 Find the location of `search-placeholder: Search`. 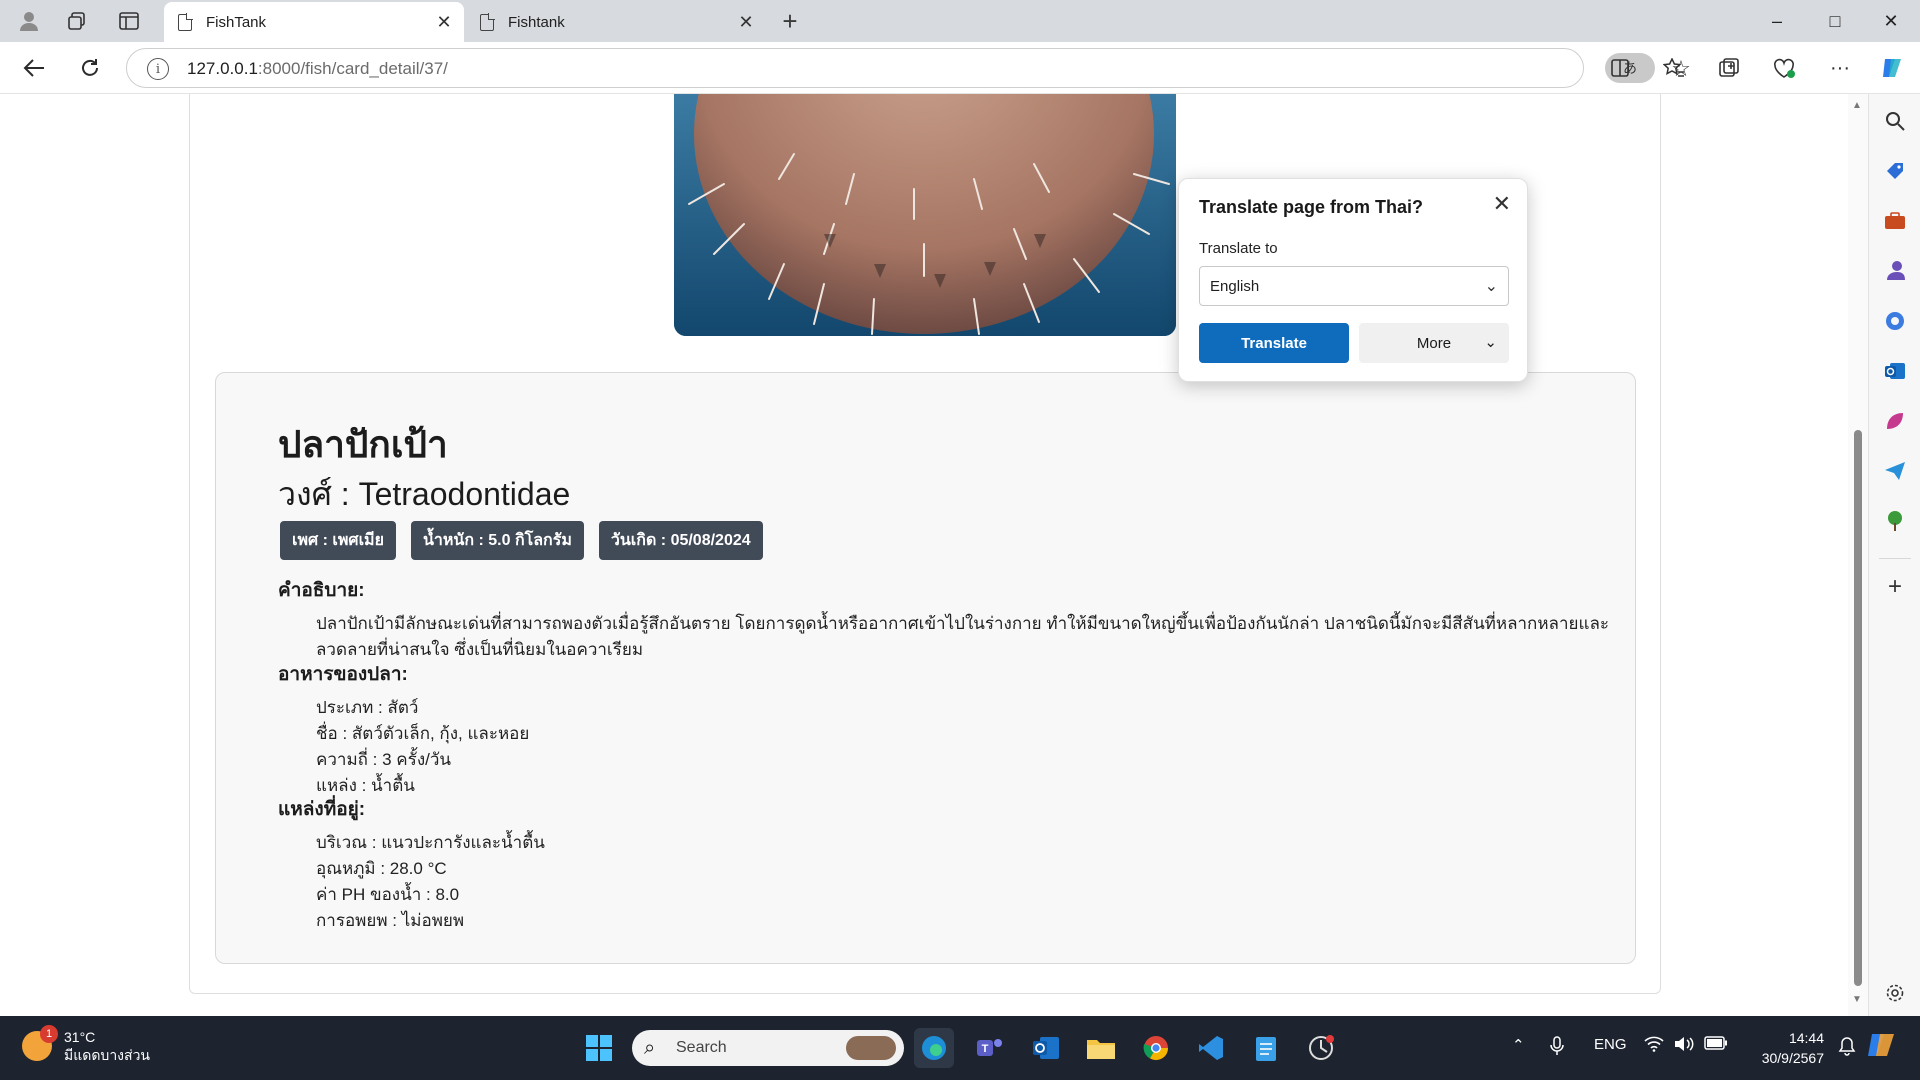

search-placeholder: Search is located at coordinates (701, 1047).